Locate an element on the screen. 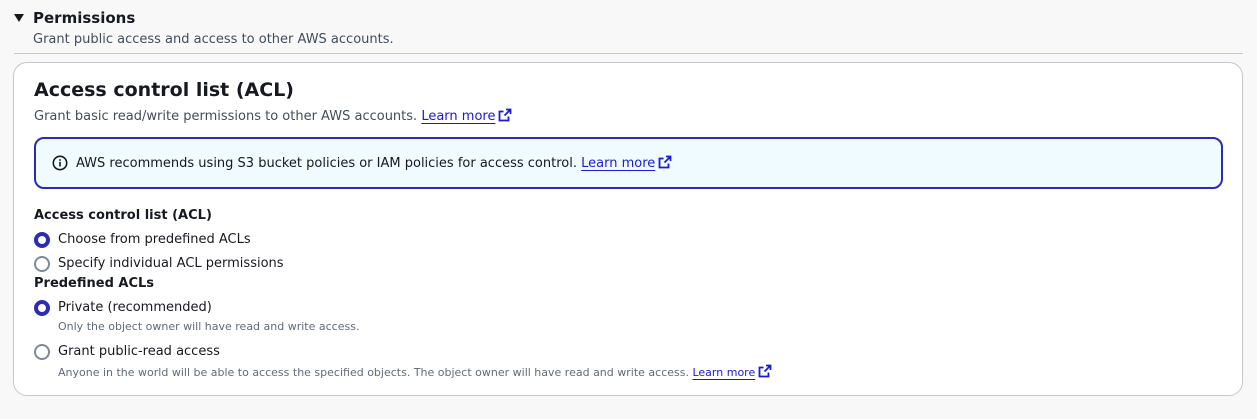 The image size is (1257, 419). predefined-acls-label: Predefined ACLs is located at coordinates (94, 283).